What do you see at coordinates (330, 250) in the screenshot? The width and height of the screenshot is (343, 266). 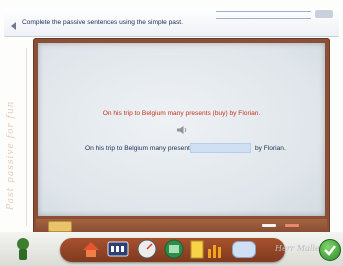 I see `checkmark-icon` at bounding box center [330, 250].